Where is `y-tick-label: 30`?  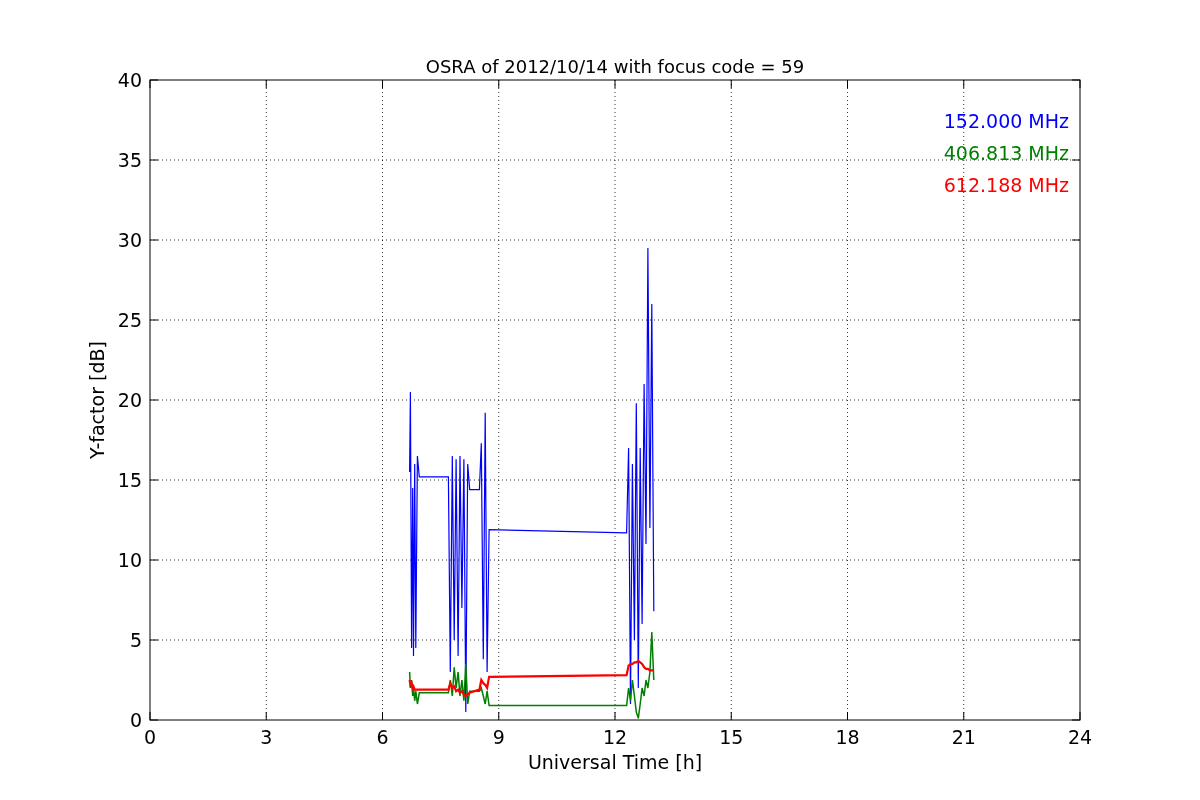
y-tick-label: 30 is located at coordinates (129, 240).